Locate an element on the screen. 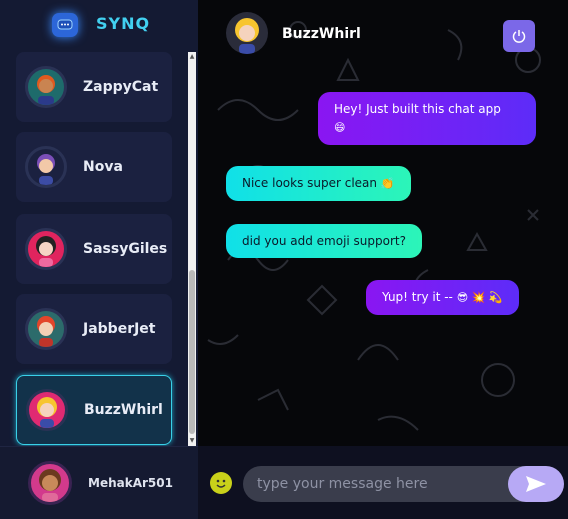 The height and width of the screenshot is (519, 568). contact-item-buzzwhirl: BuzzWhirl is located at coordinates (94, 410).